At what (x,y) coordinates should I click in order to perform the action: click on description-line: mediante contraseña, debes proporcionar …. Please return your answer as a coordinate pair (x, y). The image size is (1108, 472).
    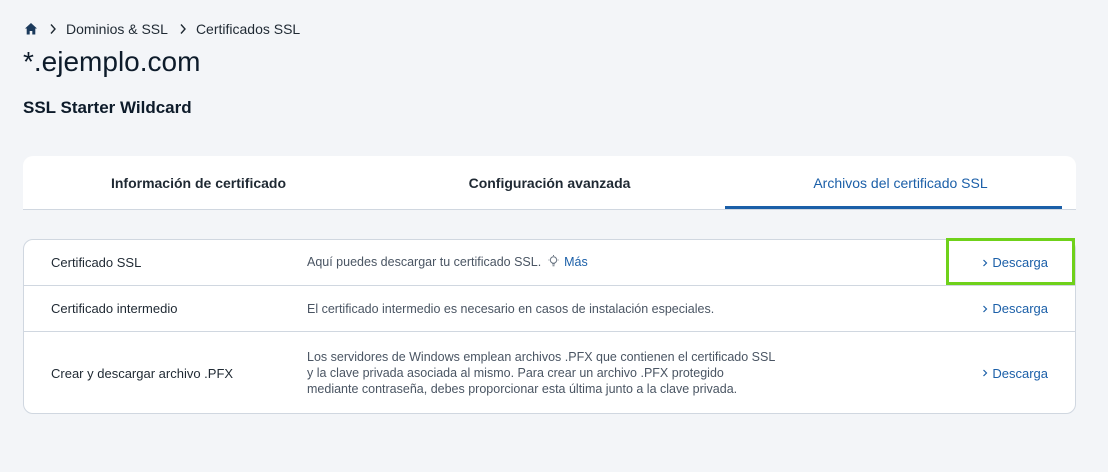
    Looking at the image, I should click on (522, 389).